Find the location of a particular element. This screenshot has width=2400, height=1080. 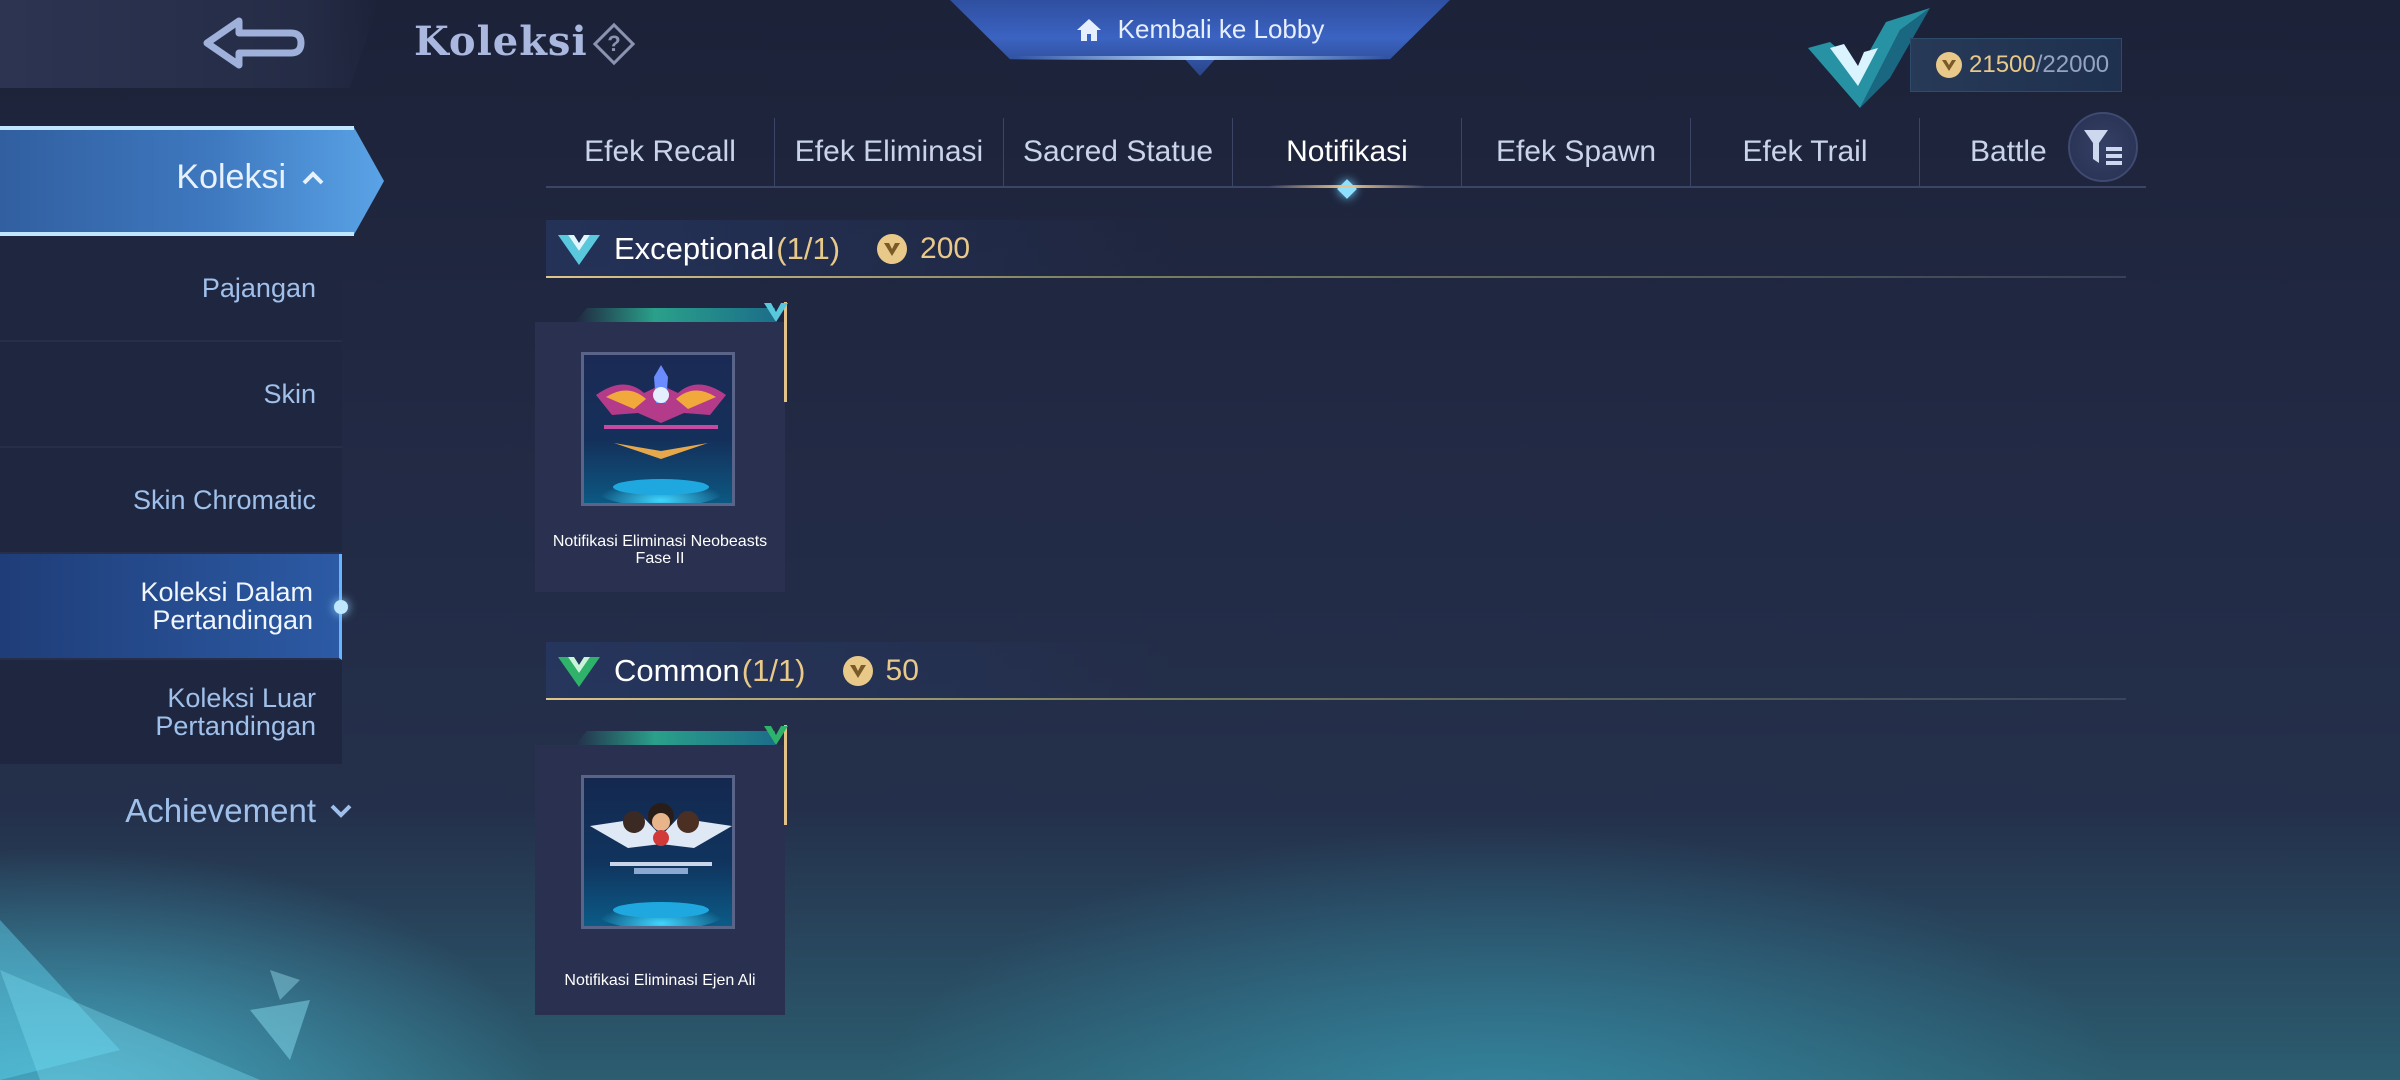

sidebar-item-koleksi-dalam-pertandingan: Koleksi Dalam Pertandingan is located at coordinates (174, 607).